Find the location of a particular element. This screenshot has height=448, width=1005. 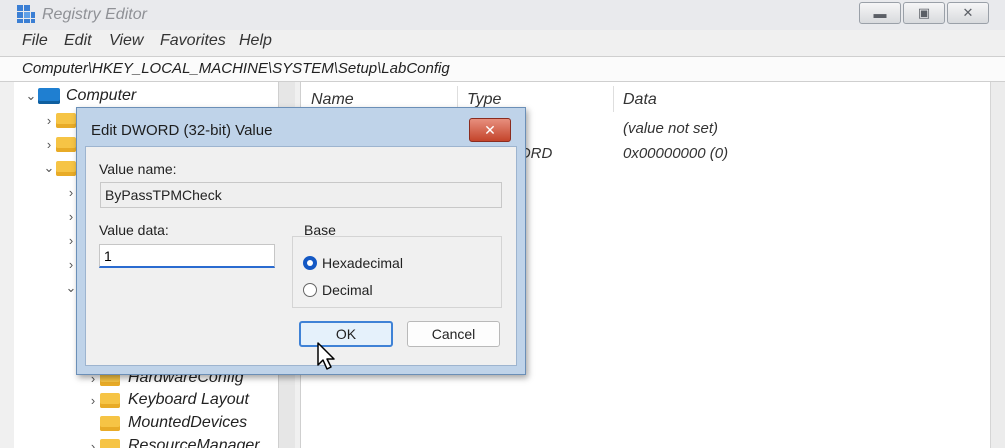

dialog-close-button: ✕ is located at coordinates (490, 130).